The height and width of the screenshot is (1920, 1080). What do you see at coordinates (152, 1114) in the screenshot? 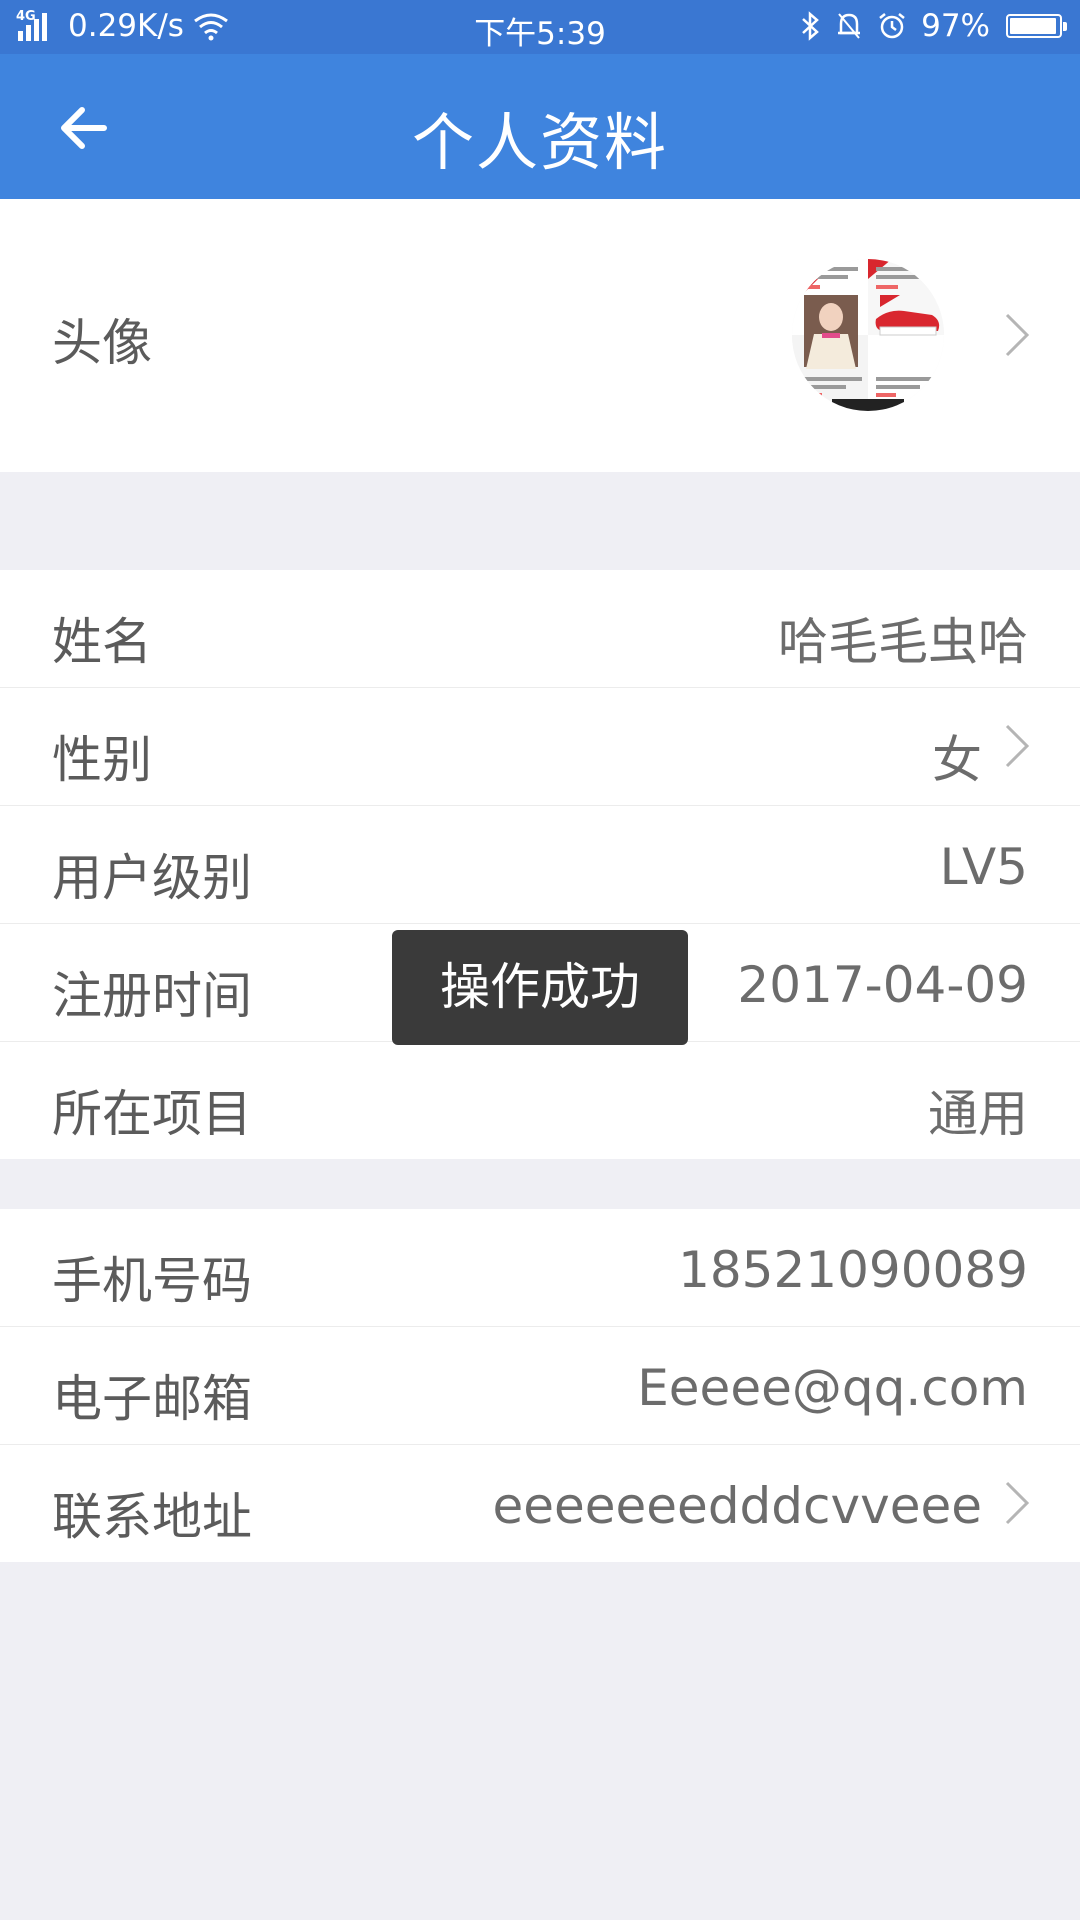
I see `project-label: 所在项目` at bounding box center [152, 1114].